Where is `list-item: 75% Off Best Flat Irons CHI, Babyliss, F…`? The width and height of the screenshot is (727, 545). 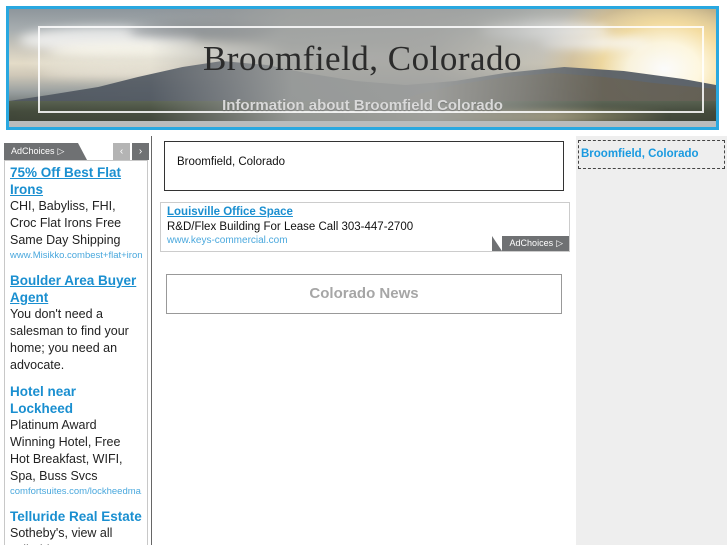
list-item: 75% Off Best Flat Irons CHI, Babyliss, F… is located at coordinates (76, 213).